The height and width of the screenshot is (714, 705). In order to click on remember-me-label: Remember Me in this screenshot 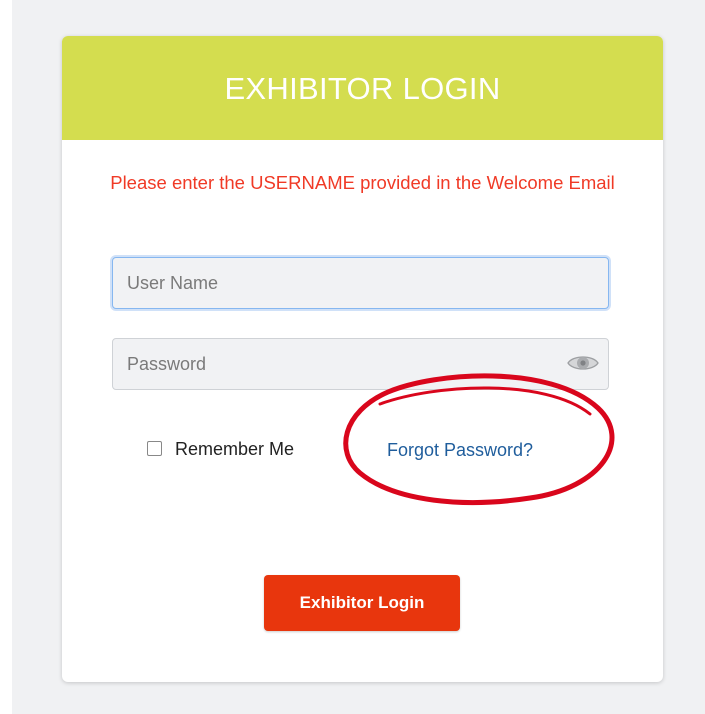, I will do `click(235, 449)`.